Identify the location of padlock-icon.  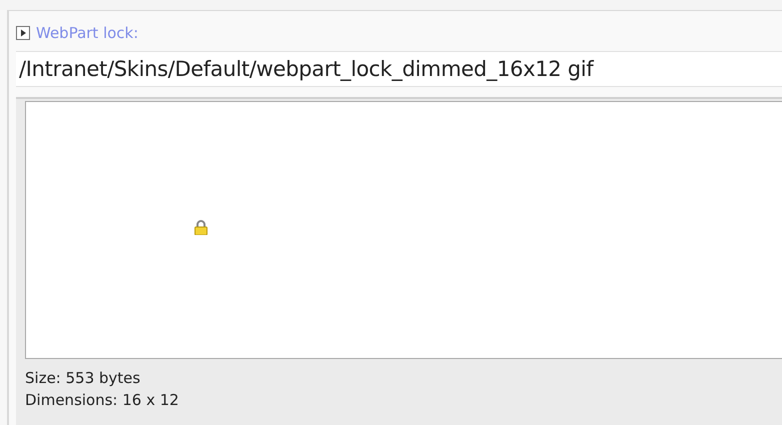
(201, 227).